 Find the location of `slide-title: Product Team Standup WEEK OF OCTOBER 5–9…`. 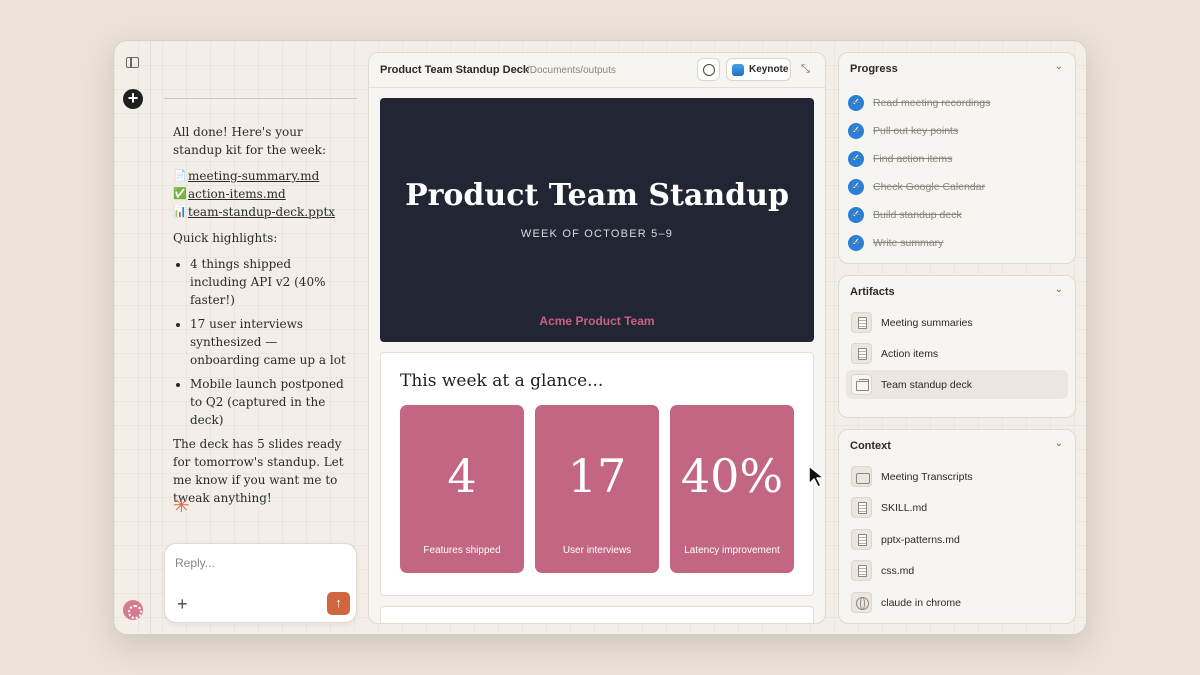

slide-title: Product Team Standup WEEK OF OCTOBER 5–9… is located at coordinates (597, 220).